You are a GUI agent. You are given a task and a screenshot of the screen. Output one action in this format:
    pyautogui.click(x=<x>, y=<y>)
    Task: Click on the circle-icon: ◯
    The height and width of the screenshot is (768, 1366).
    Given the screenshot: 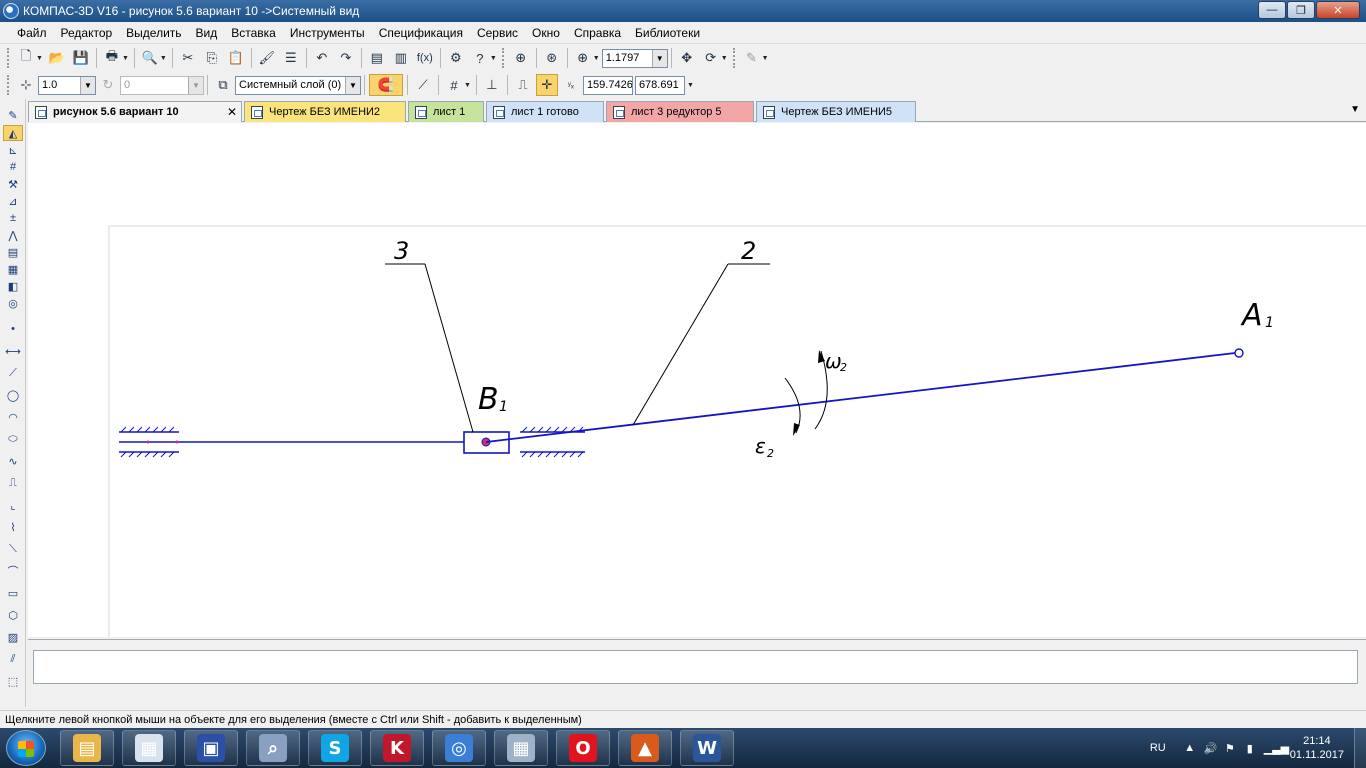 What is the action you would take?
    pyautogui.click(x=13, y=395)
    